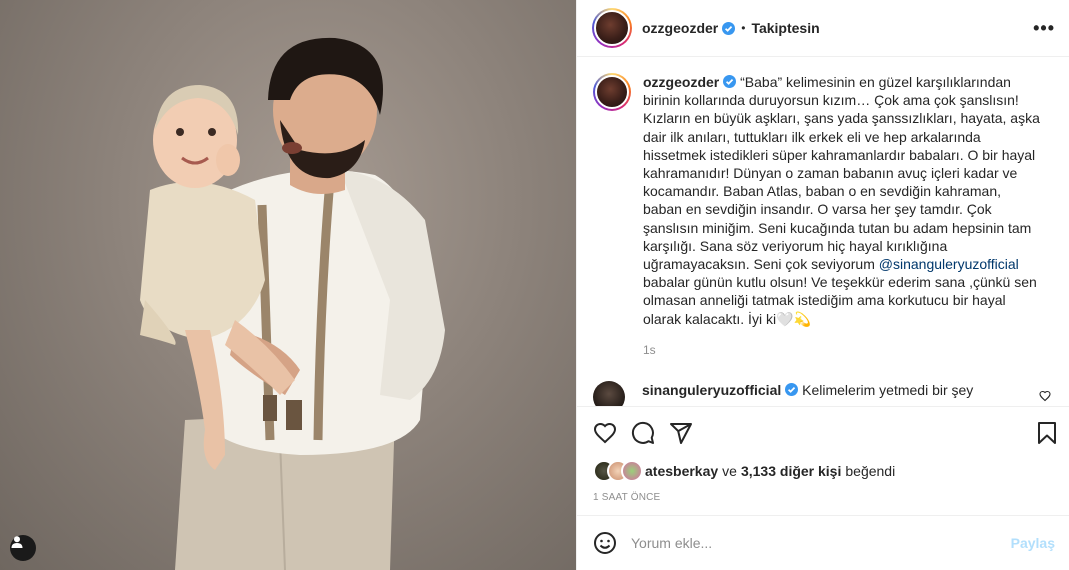 The height and width of the screenshot is (570, 1069). What do you see at coordinates (681, 433) in the screenshot?
I see `paper-plane-icon` at bounding box center [681, 433].